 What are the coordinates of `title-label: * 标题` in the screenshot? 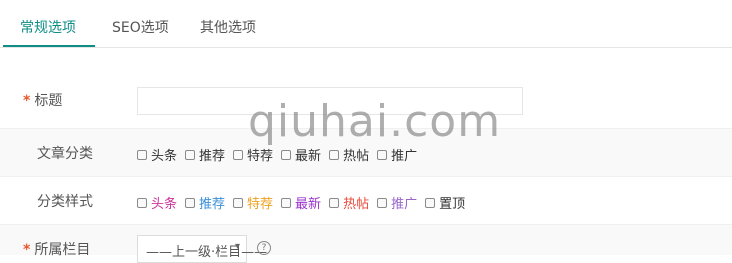 It's located at (42, 100).